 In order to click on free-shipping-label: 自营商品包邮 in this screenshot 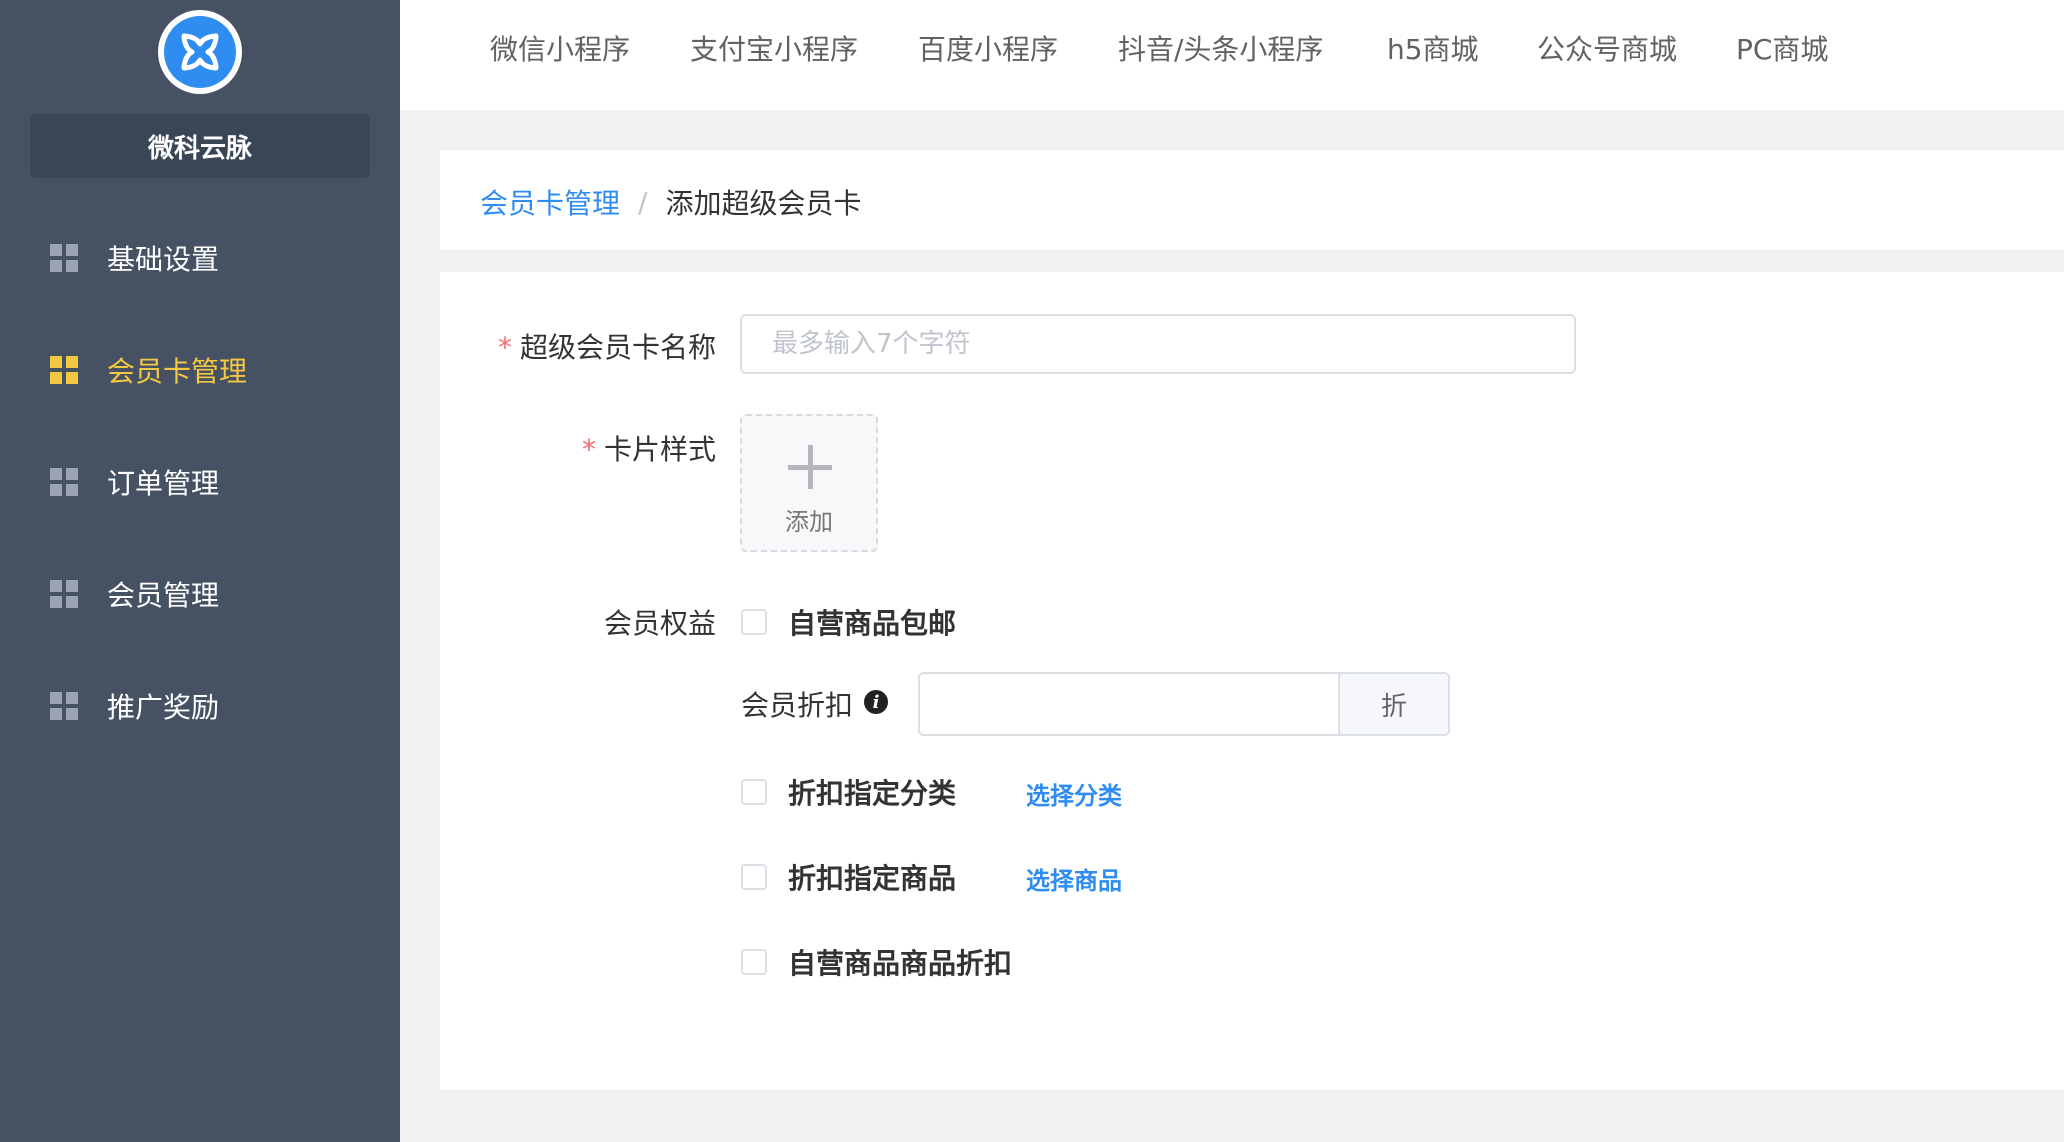, I will do `click(872, 623)`.